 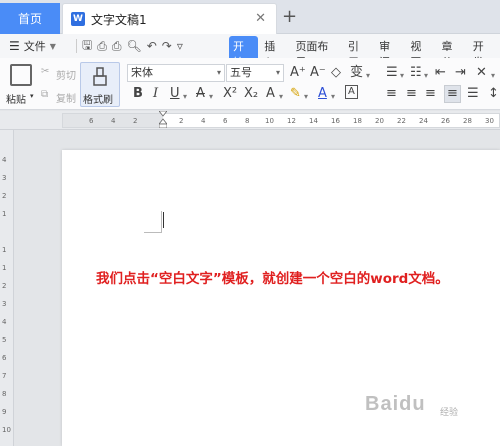 What do you see at coordinates (169, 18) in the screenshot?
I see `tab-document: W 文字文稿1 ✕` at bounding box center [169, 18].